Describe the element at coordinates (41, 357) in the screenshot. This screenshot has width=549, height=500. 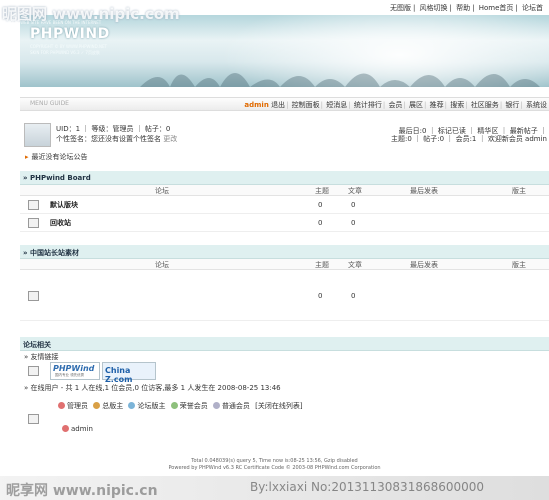
I see `friend-links-title: » 友情链接` at that location.